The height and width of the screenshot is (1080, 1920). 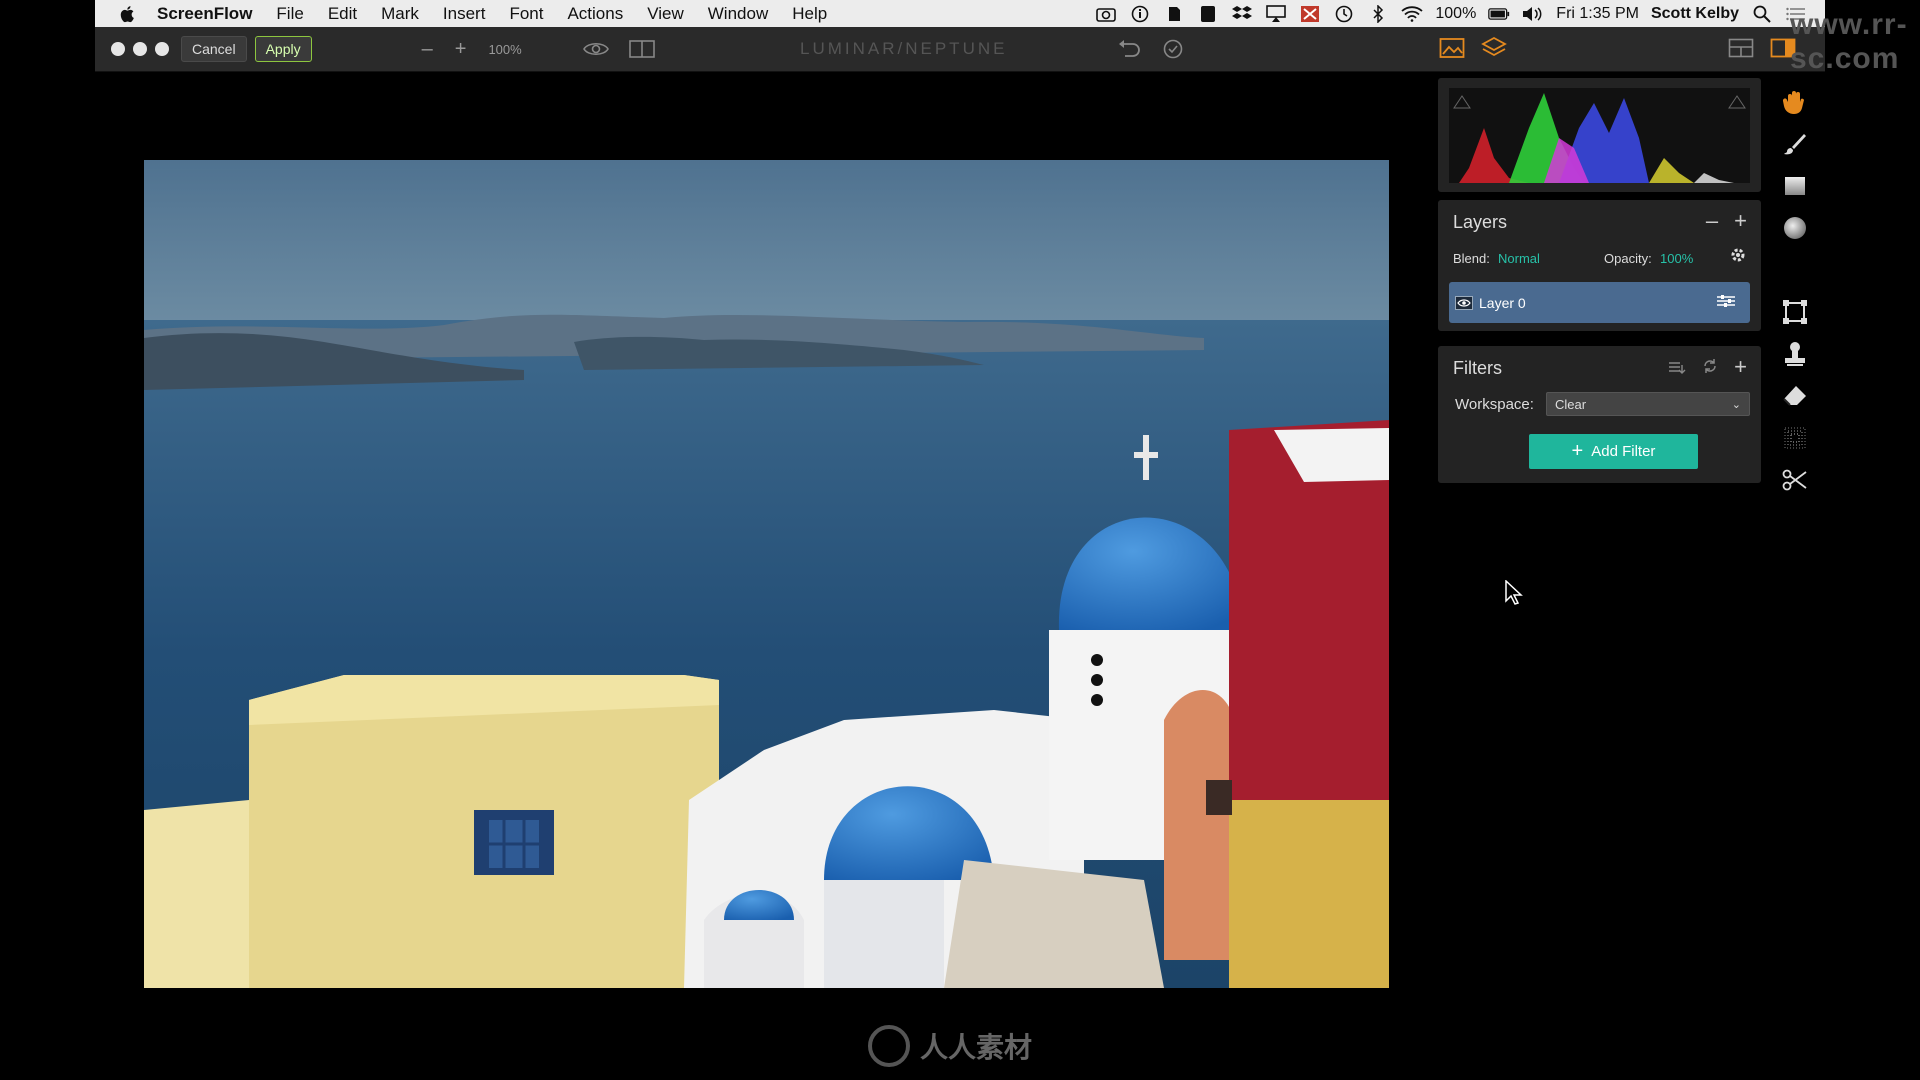 I want to click on menu-window: Window, so click(x=738, y=14).